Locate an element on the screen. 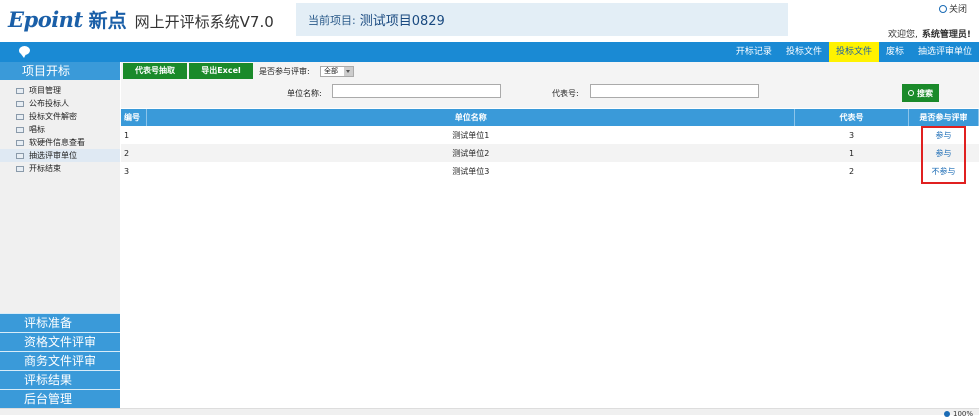 This screenshot has width=979, height=418. table-row: 3 测试单位3 2 不参与 is located at coordinates (550, 171).